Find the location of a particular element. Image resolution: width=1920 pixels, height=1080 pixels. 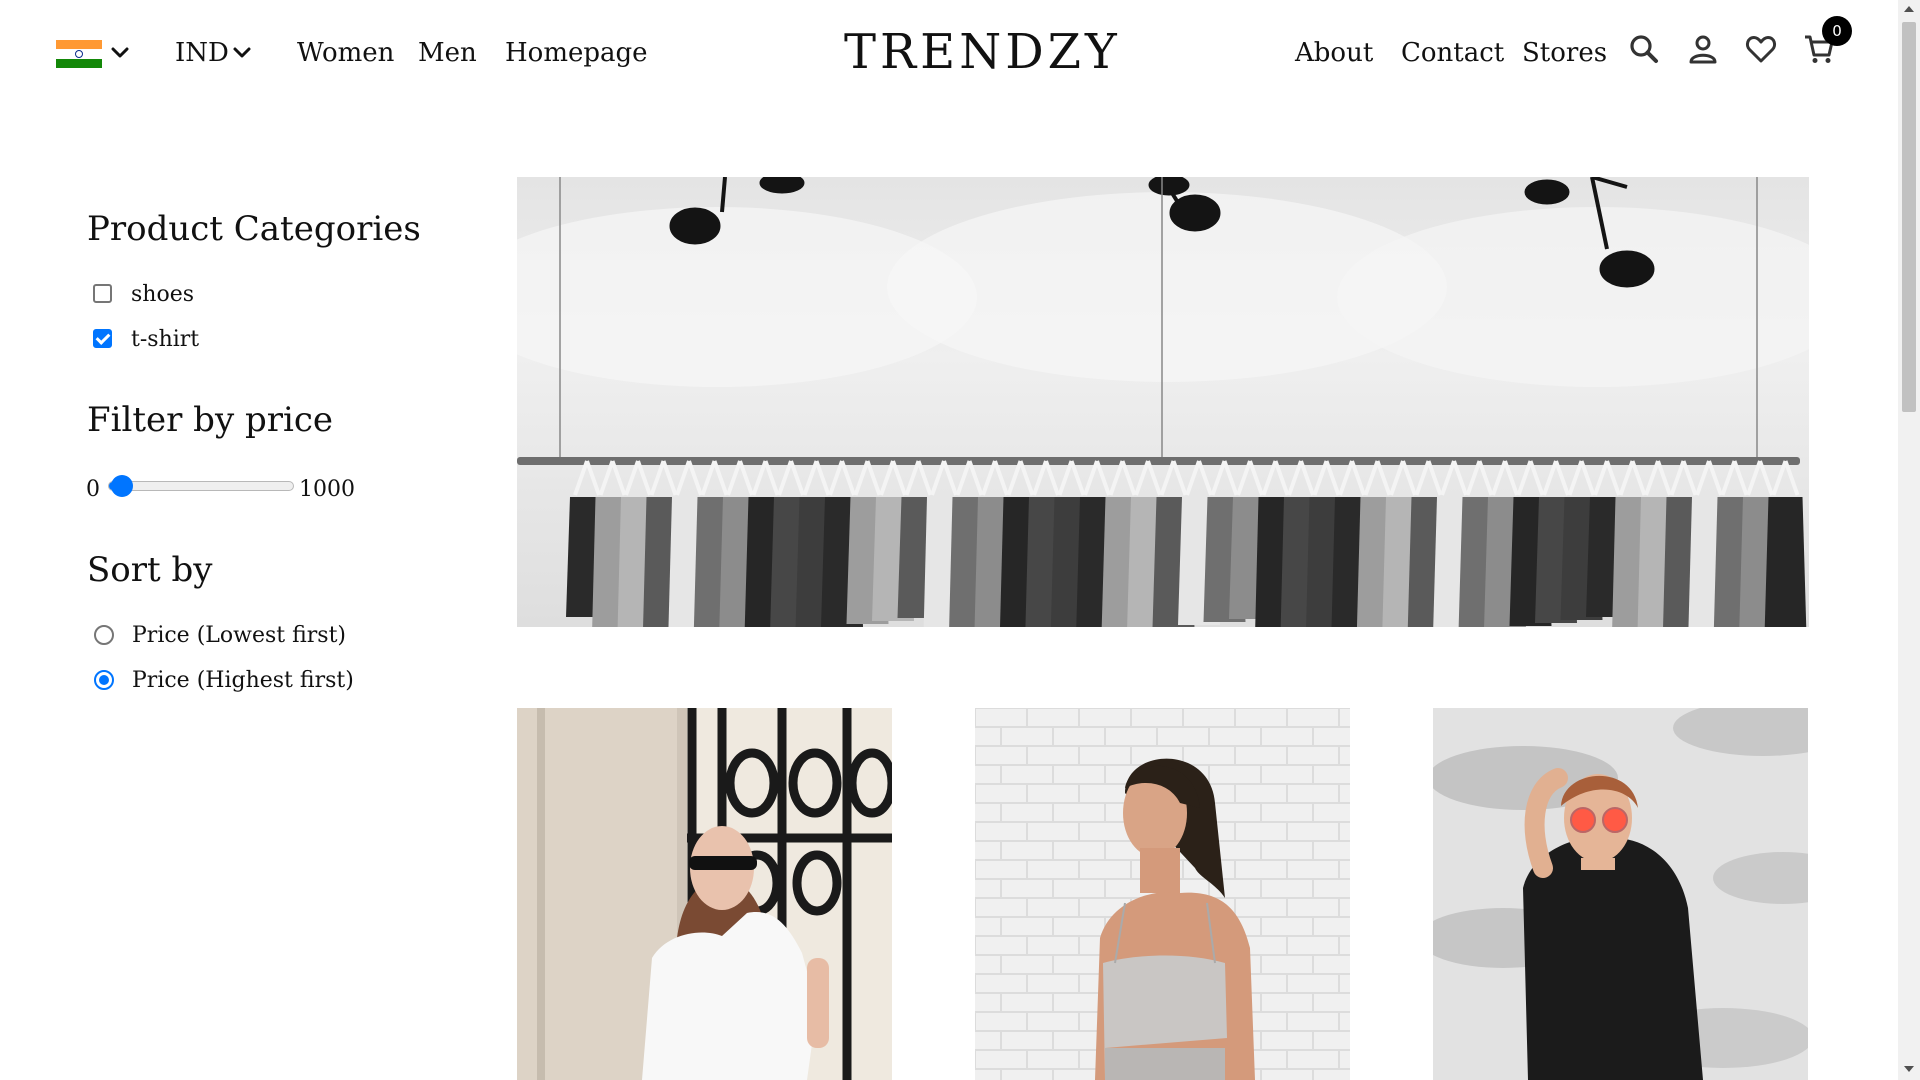

sort-label-highest-first: Price (Highest first) is located at coordinates (243, 681).